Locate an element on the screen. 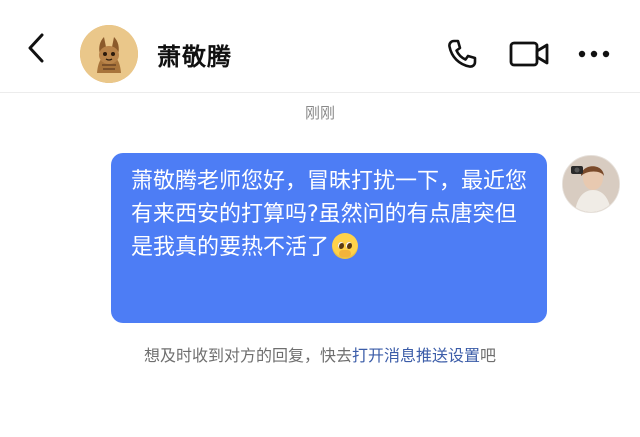  contact-avatar is located at coordinates (109, 54).